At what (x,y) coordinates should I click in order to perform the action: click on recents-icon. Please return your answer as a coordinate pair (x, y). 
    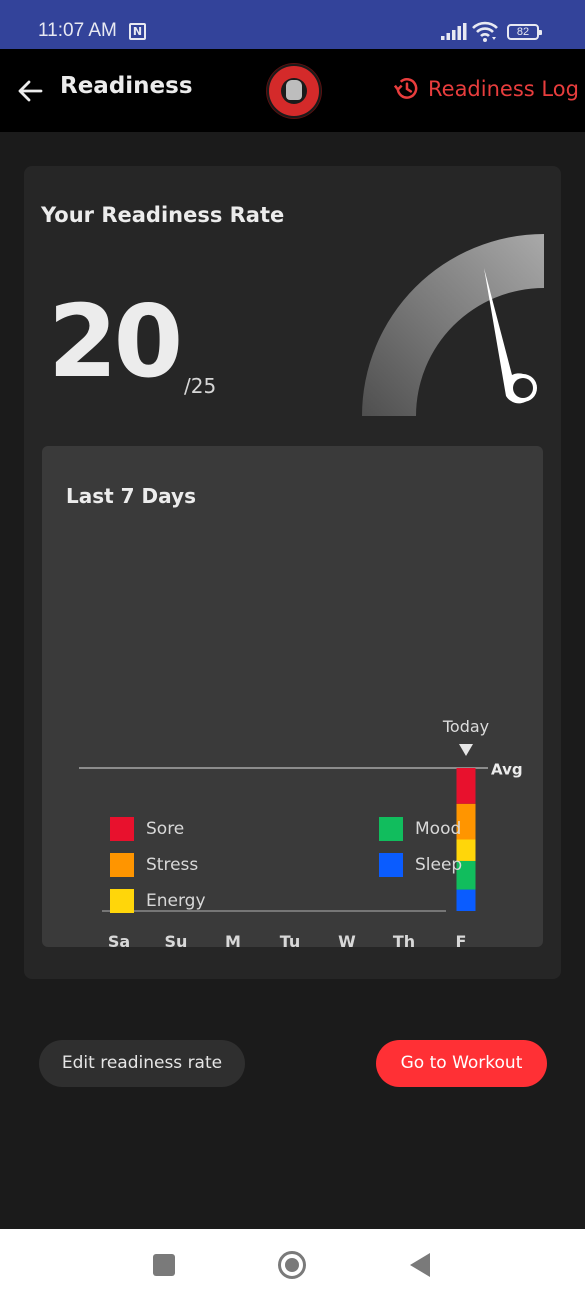
    Looking at the image, I should click on (164, 1265).